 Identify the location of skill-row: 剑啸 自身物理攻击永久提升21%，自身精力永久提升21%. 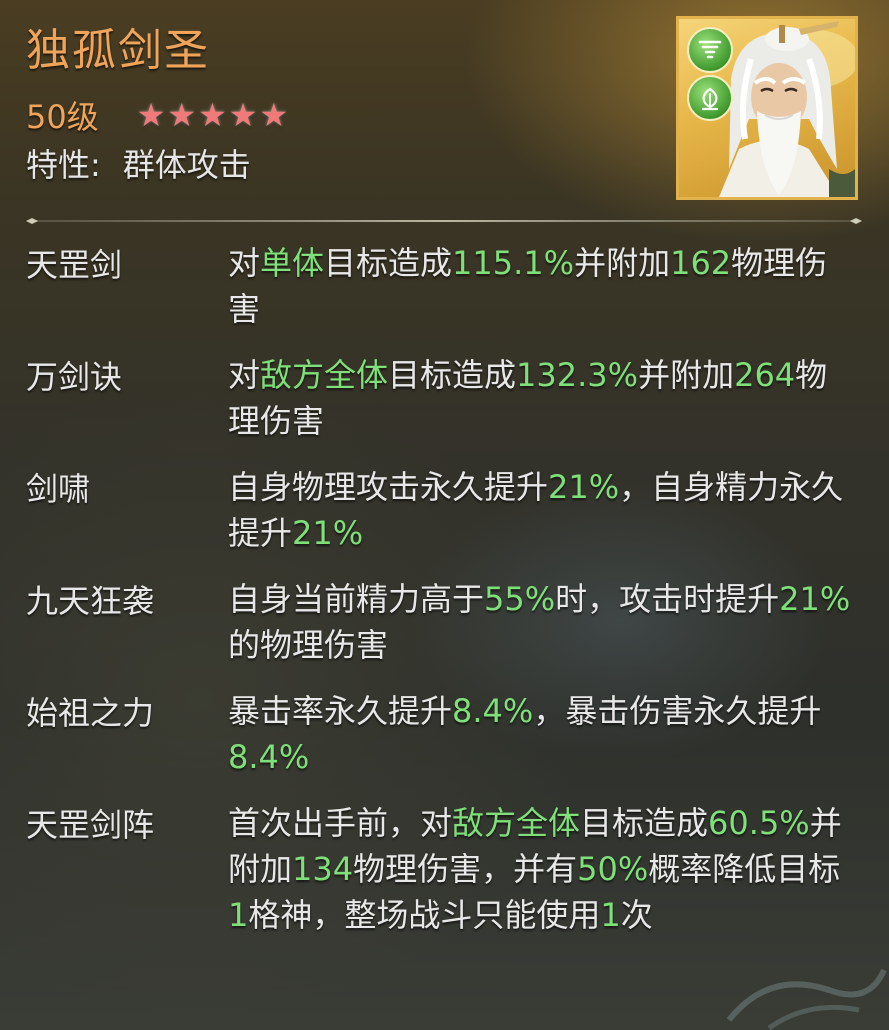
(446, 510).